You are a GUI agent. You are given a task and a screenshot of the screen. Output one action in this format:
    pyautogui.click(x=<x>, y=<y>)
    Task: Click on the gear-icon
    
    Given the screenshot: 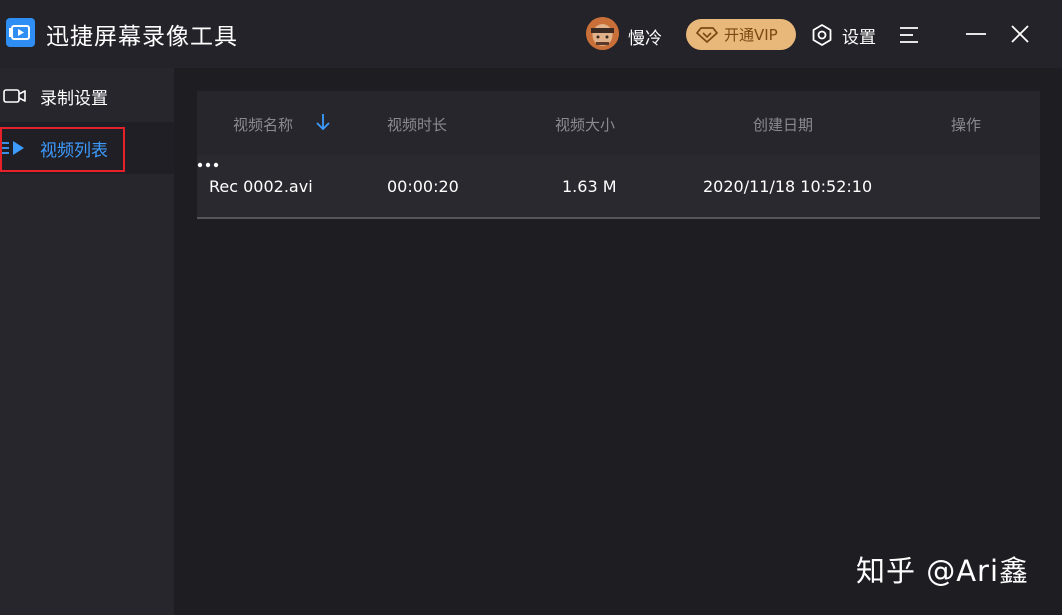 What is the action you would take?
    pyautogui.click(x=822, y=35)
    